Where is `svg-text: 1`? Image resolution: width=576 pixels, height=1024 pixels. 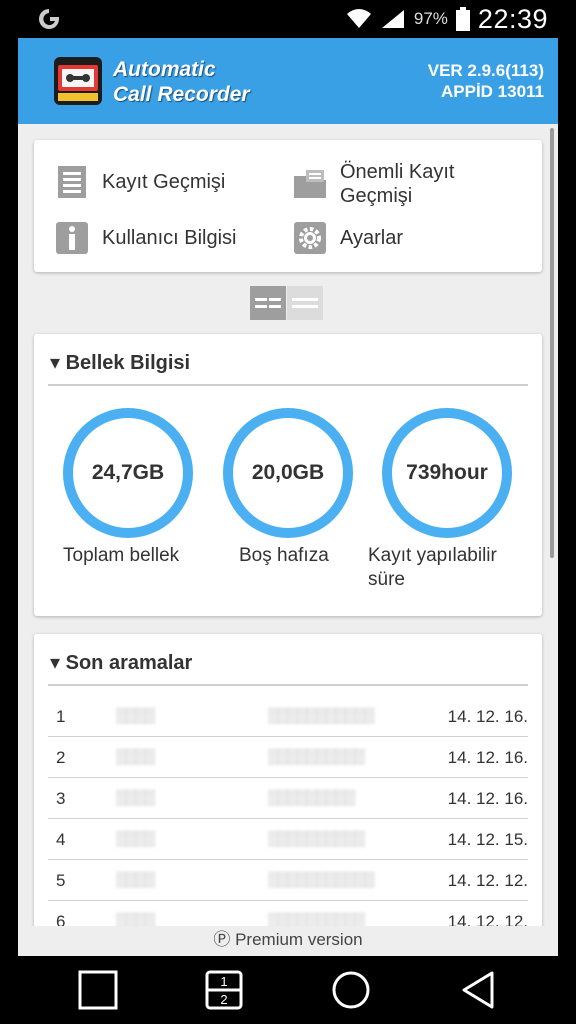
svg-text: 1 is located at coordinates (223, 981).